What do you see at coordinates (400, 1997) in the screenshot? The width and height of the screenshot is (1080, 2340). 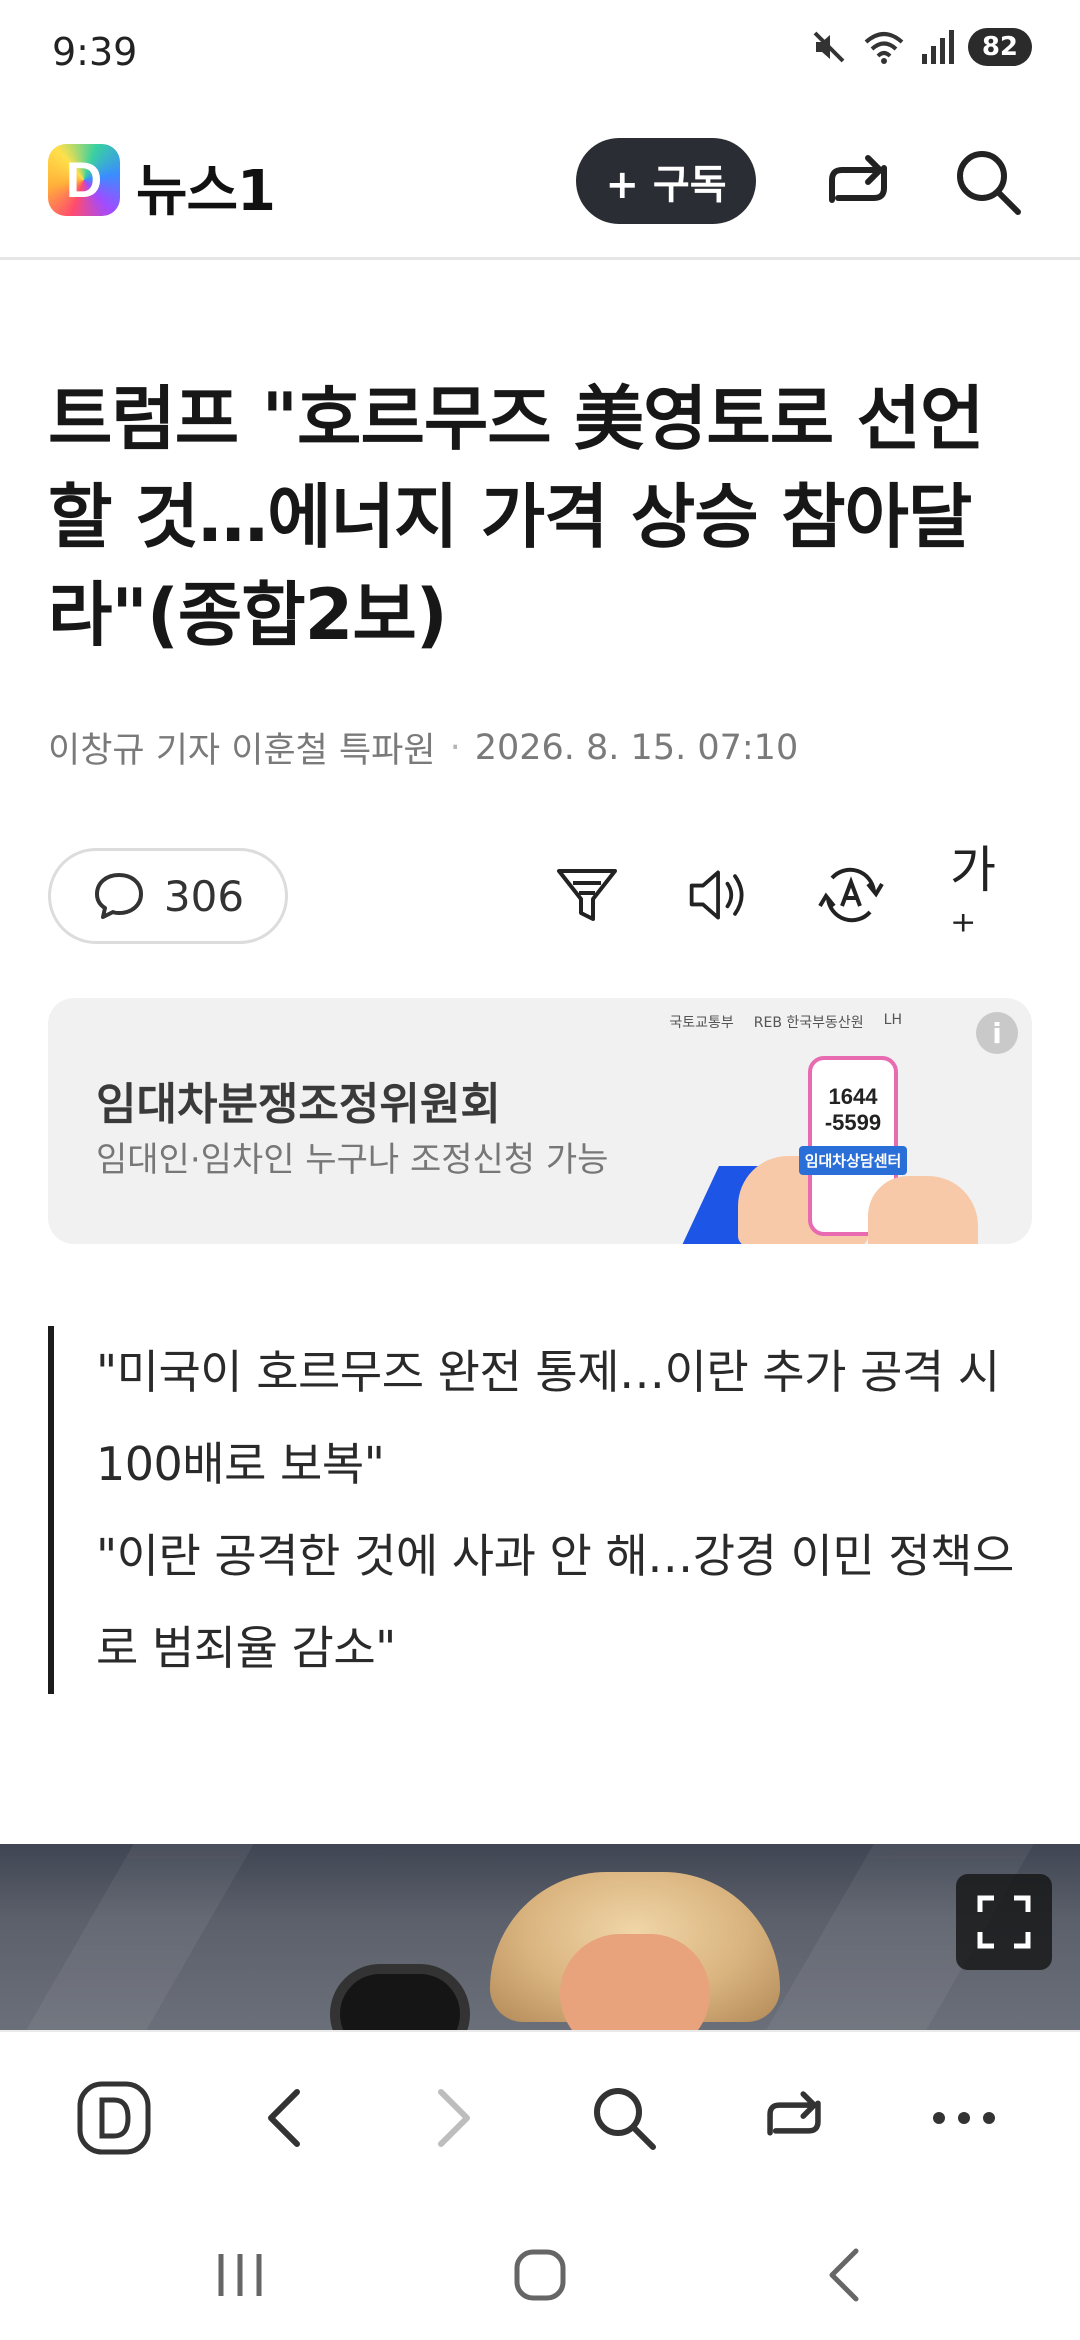 I see `photo-helmet` at bounding box center [400, 1997].